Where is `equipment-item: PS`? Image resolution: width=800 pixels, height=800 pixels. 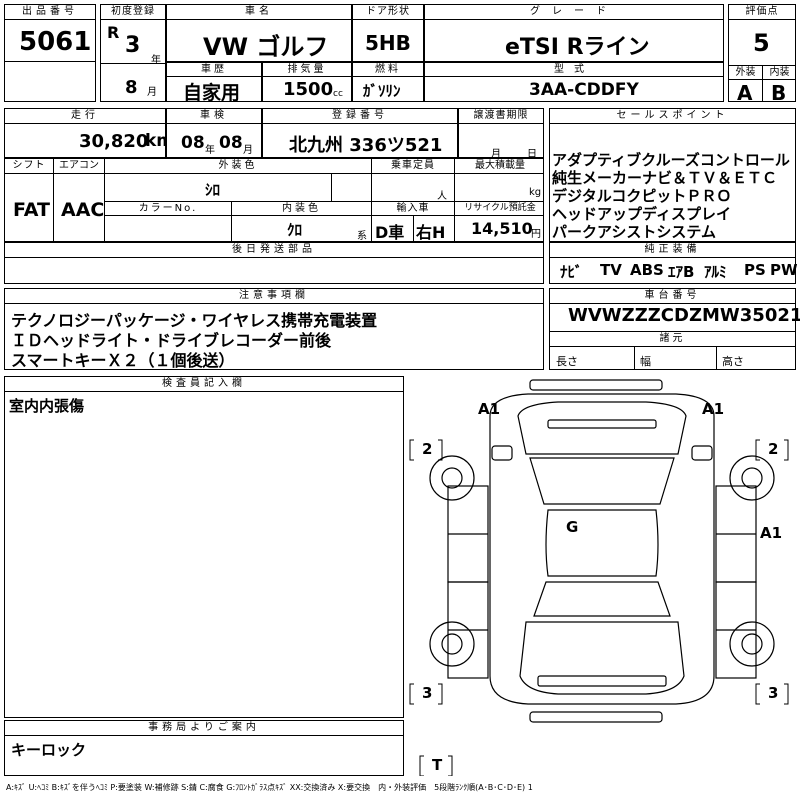 equipment-item: PS is located at coordinates (755, 270).